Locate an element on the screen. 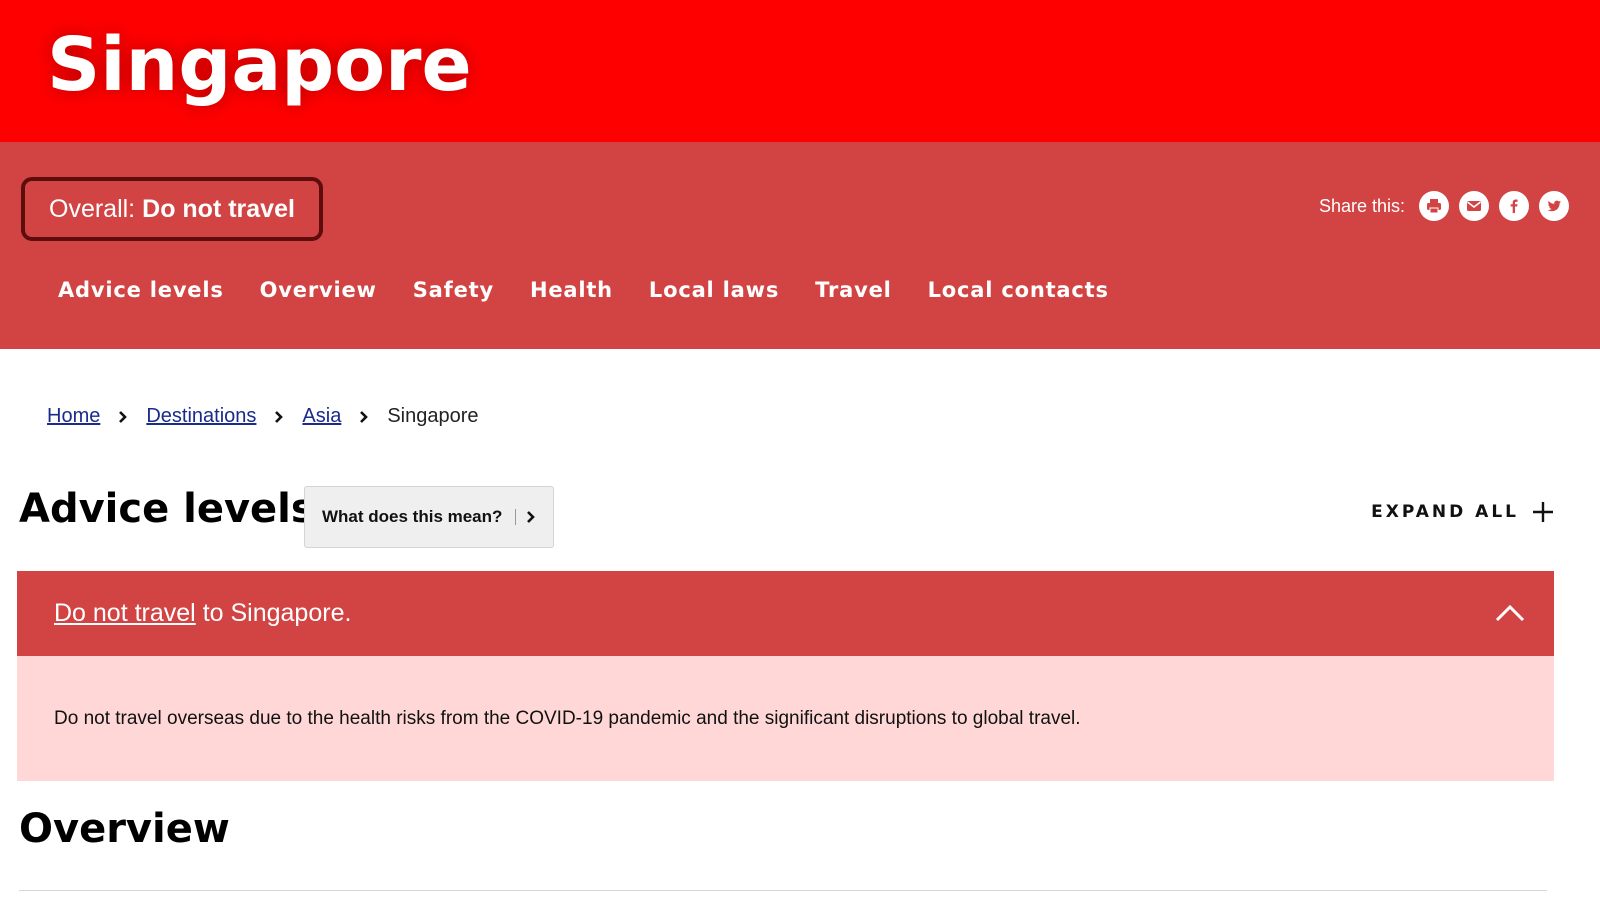 The image size is (1600, 900). nav-local-contacts: Local contacts is located at coordinates (1018, 290).